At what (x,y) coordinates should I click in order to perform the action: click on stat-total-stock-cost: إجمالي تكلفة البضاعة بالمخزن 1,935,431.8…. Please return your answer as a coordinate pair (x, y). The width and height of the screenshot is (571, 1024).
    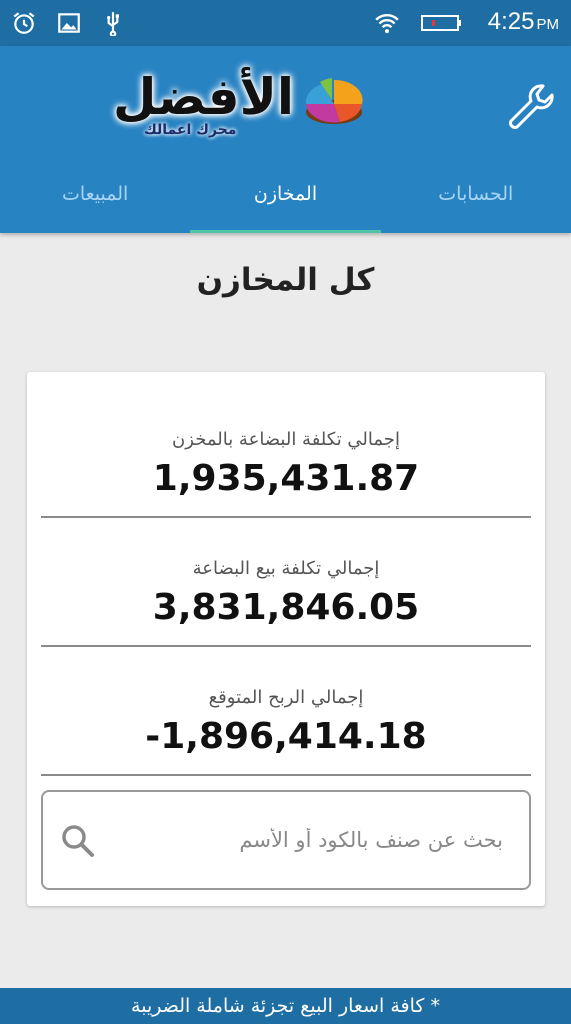
    Looking at the image, I should click on (286, 471).